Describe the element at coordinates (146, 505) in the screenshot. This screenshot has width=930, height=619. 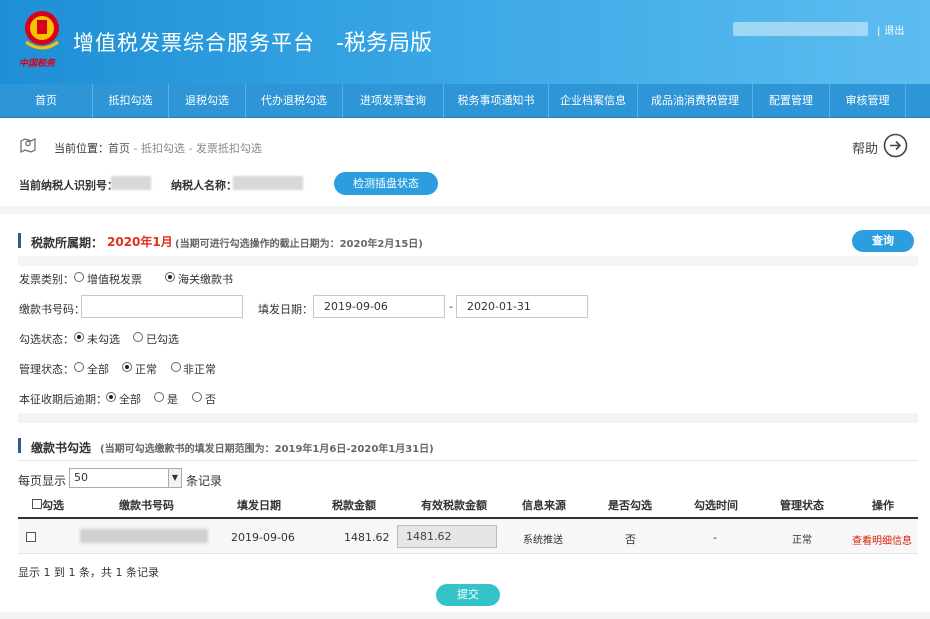
I see `col-header-payment-no: 缴款书号码` at that location.